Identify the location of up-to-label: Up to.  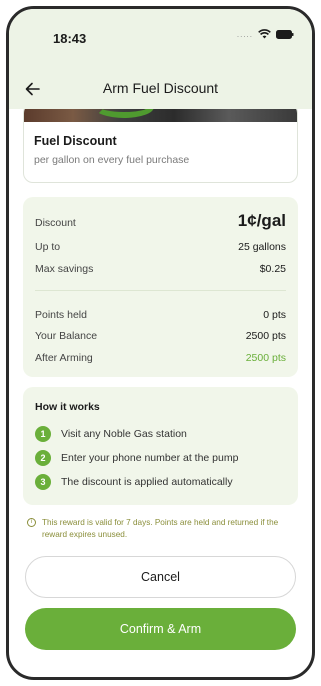
(48, 247).